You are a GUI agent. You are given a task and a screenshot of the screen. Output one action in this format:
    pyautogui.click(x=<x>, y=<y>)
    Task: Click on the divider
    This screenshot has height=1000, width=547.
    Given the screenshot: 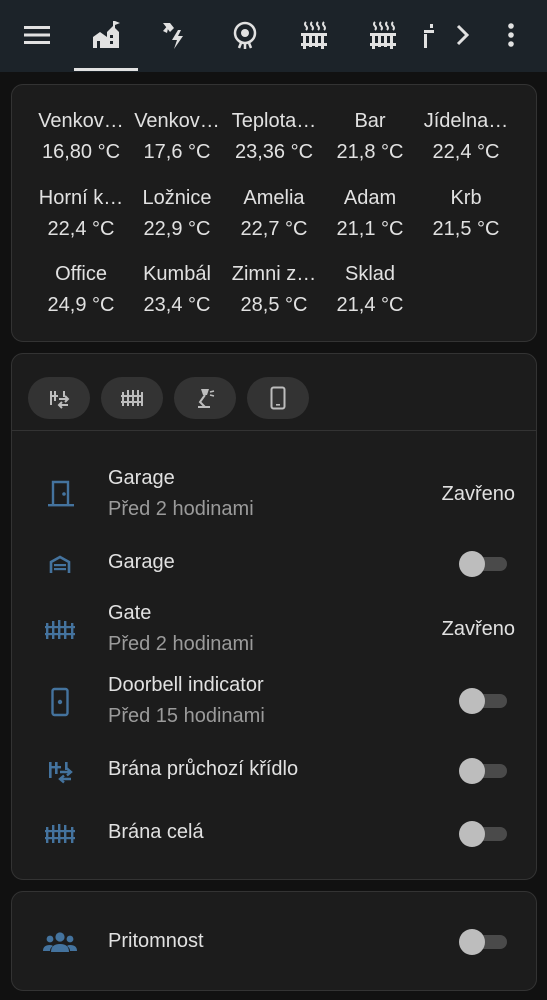 What is the action you would take?
    pyautogui.click(x=274, y=430)
    